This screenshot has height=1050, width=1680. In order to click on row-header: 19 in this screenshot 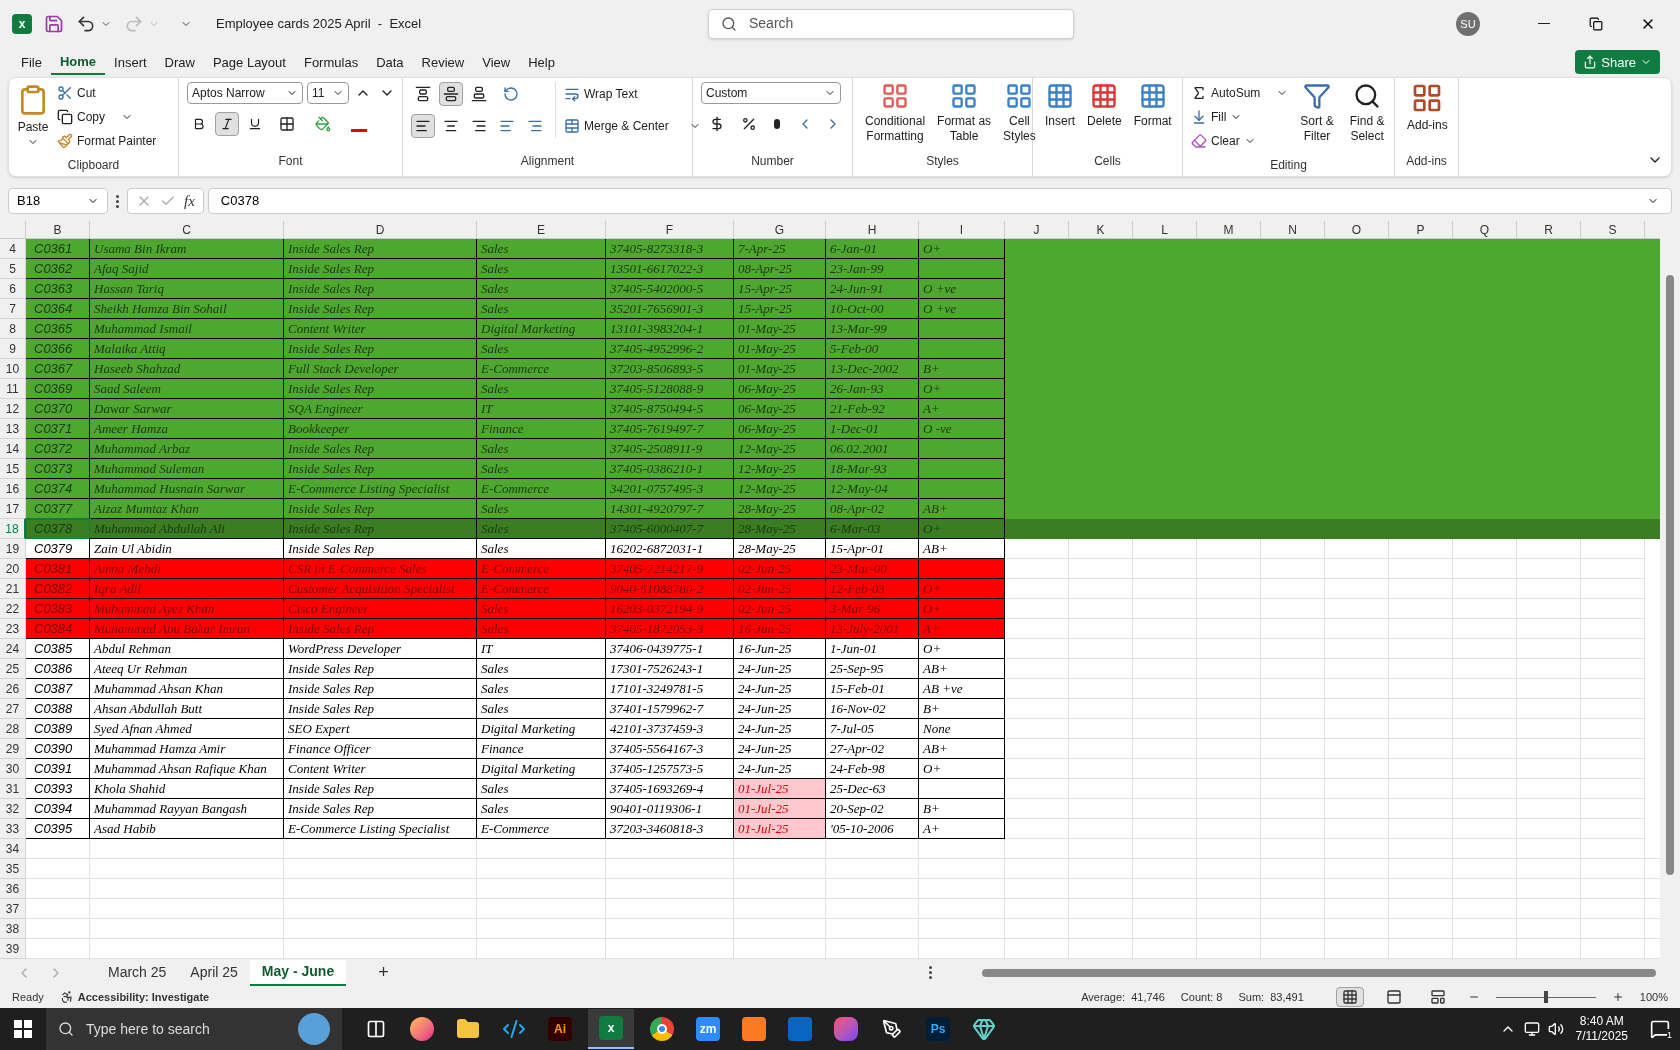, I will do `click(13, 548)`.